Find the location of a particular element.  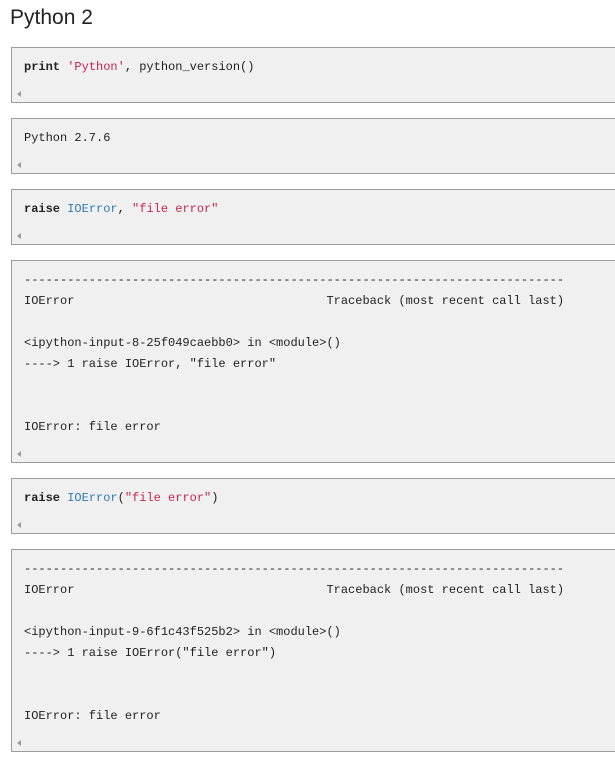

code-cell-print-version: print 'Python', python_version() is located at coordinates (313, 75).